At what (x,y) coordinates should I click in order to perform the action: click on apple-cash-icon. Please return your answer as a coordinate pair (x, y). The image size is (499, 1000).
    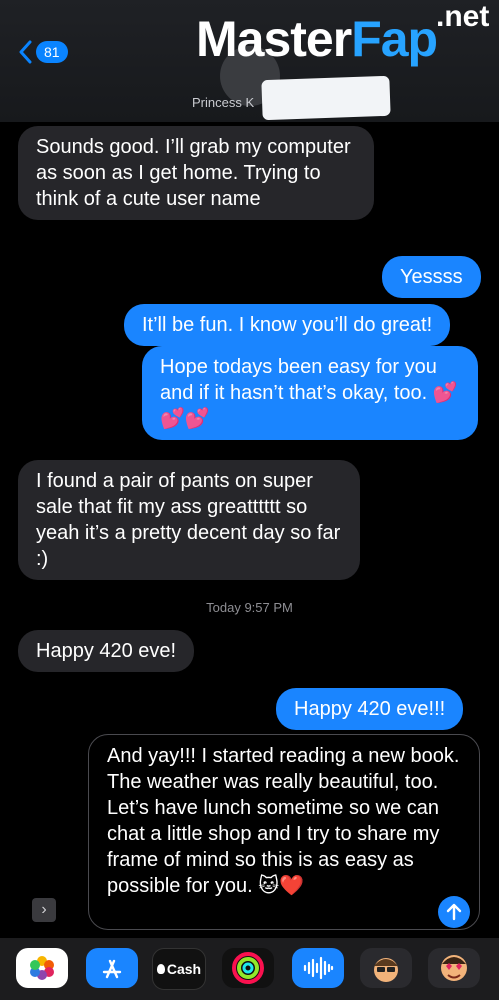
    Looking at the image, I should click on (160, 969).